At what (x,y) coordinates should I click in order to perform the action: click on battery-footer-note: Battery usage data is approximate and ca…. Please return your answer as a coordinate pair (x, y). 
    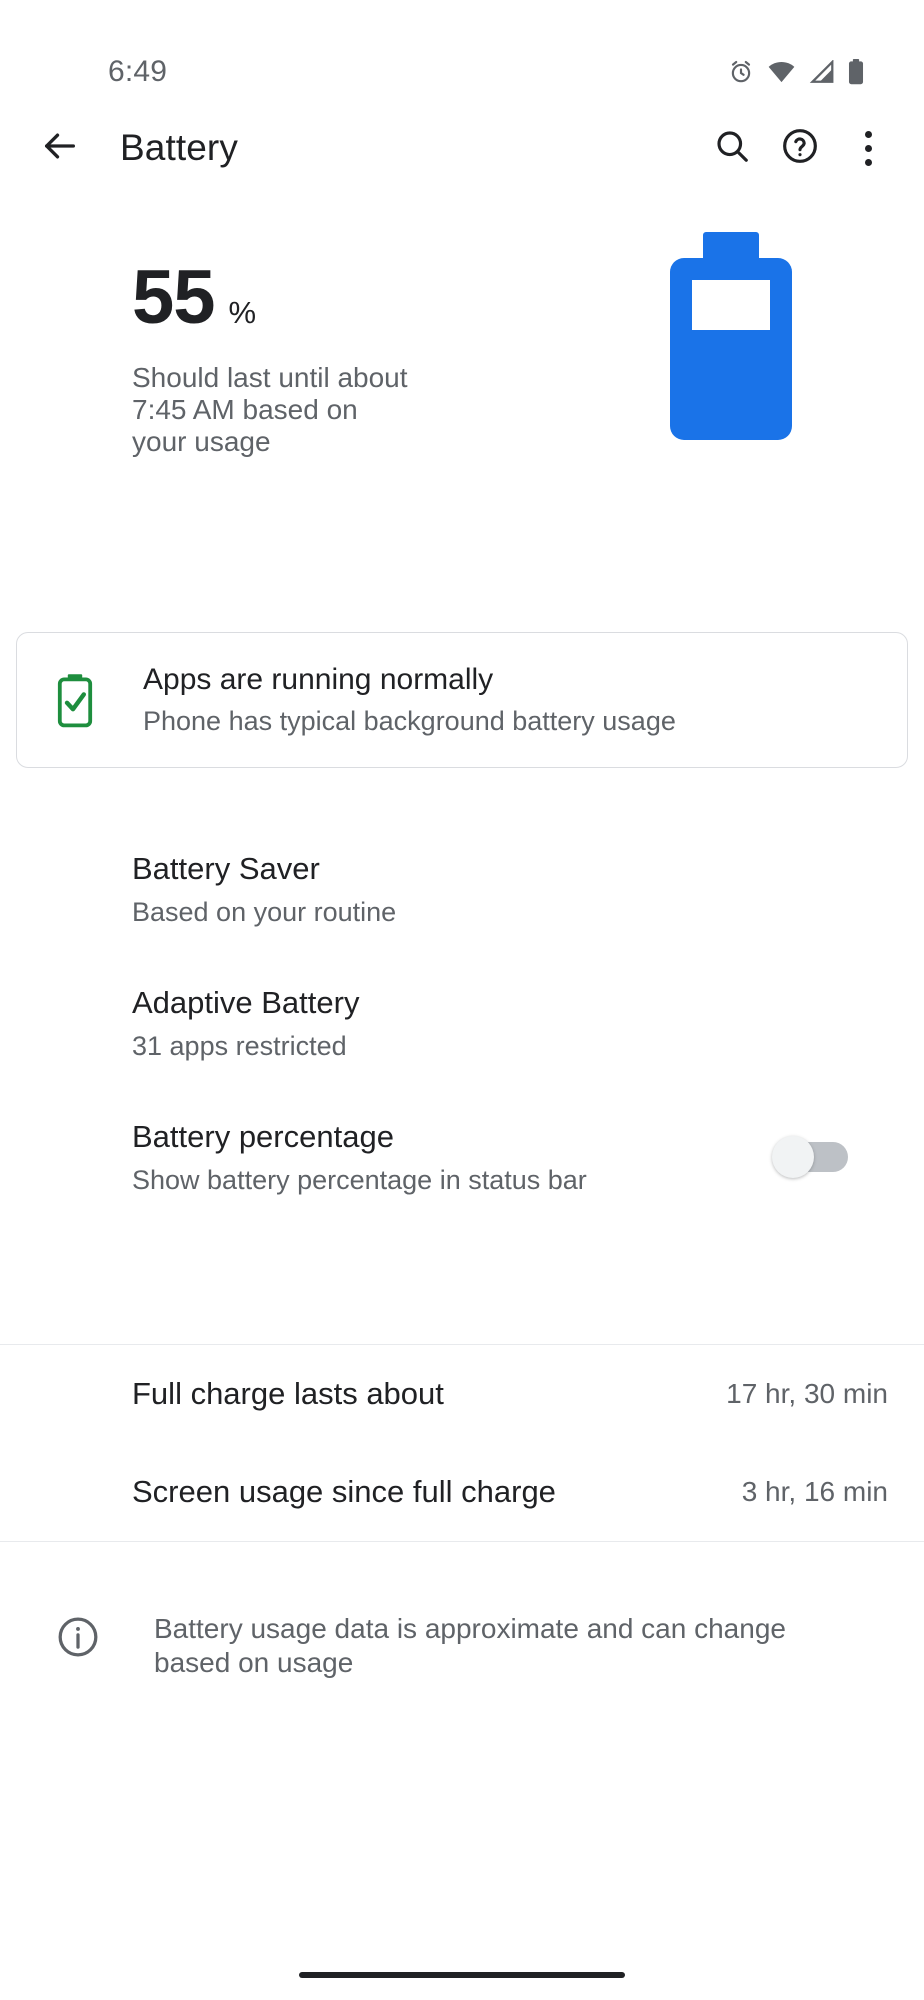
    Looking at the image, I should click on (462, 1626).